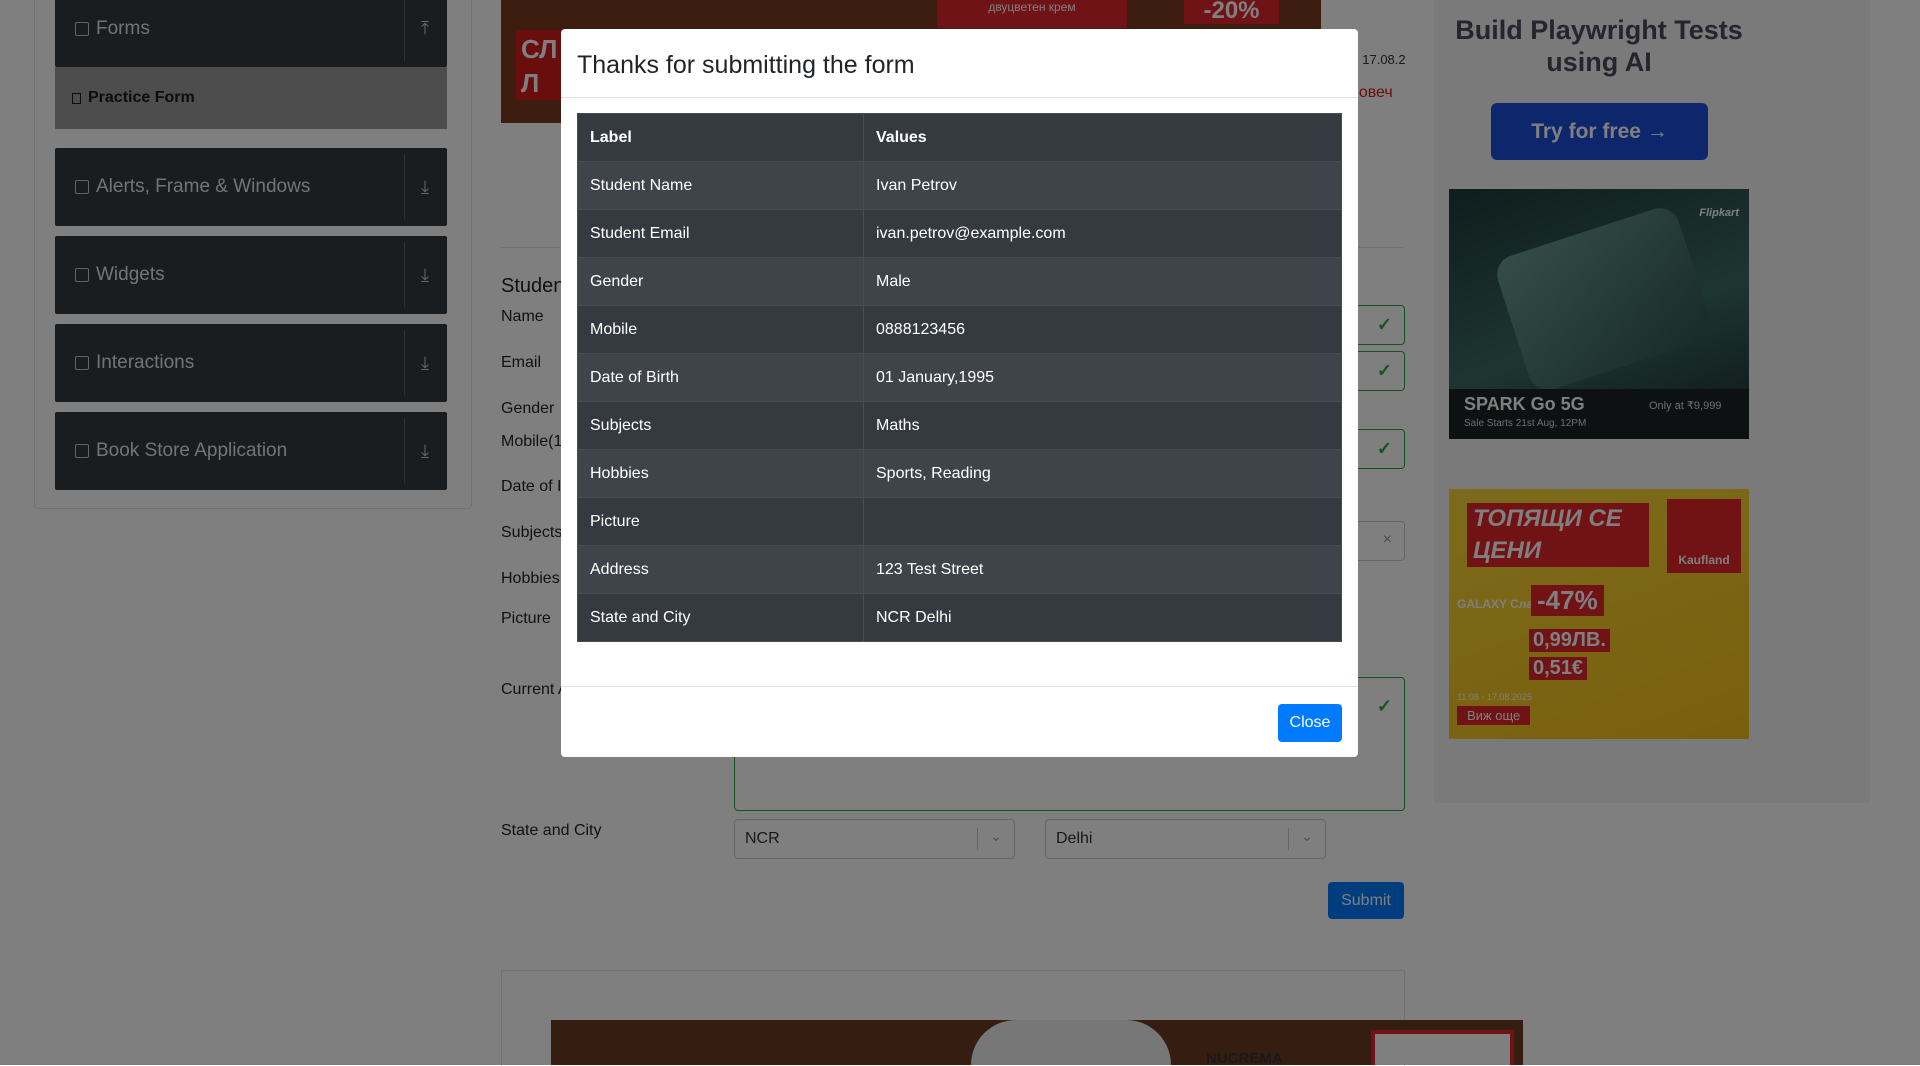  Describe the element at coordinates (720, 137) in the screenshot. I see `column-header-label: Label` at that location.